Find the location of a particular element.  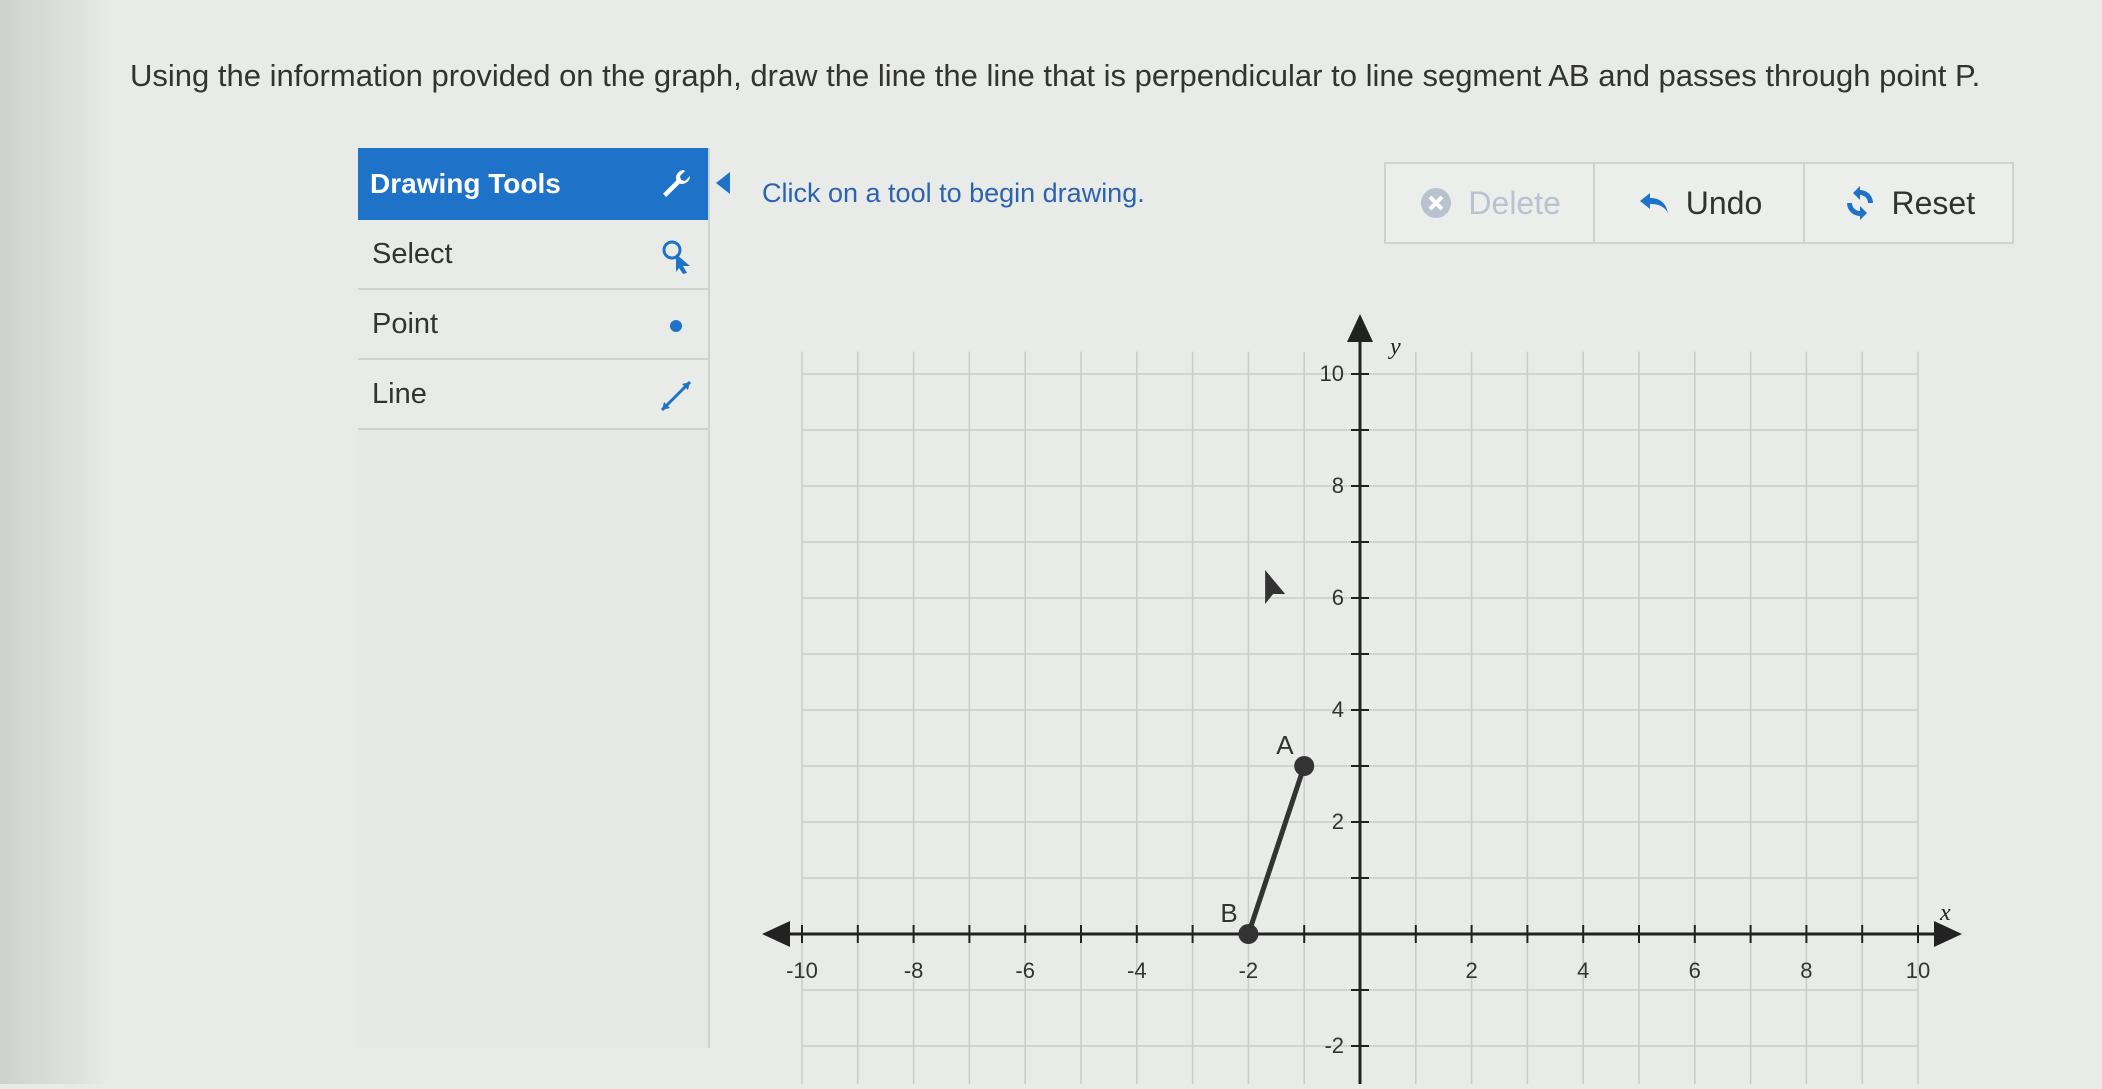

x-axis-arrow-left is located at coordinates (776, 934).